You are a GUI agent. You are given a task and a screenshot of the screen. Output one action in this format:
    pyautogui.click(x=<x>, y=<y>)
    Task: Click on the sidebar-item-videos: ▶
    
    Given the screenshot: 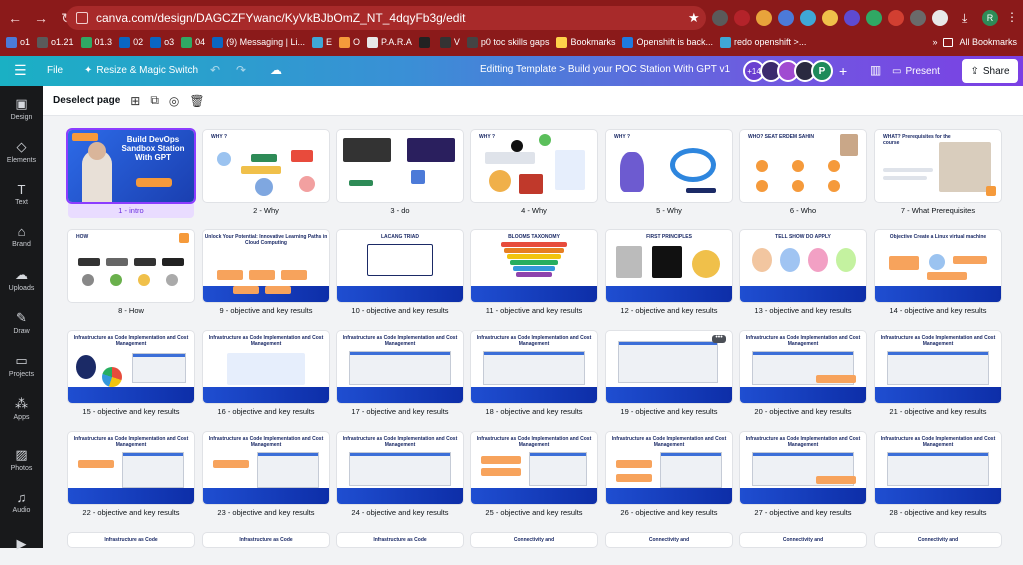 What is the action you would take?
    pyautogui.click(x=21, y=545)
    